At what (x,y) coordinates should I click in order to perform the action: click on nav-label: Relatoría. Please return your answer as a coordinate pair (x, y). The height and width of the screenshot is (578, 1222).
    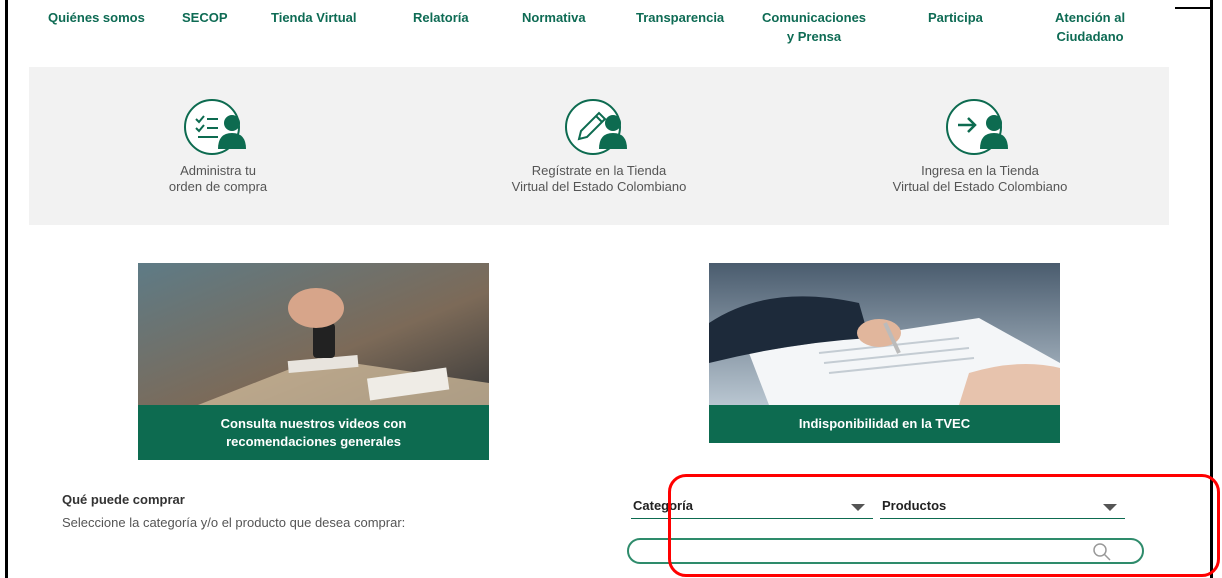
    Looking at the image, I should click on (441, 17).